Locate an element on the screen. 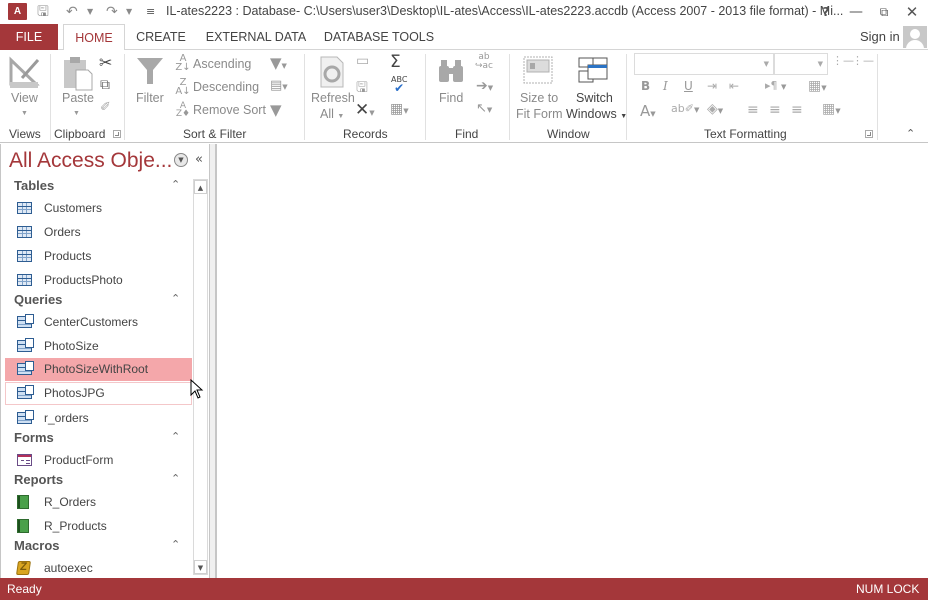 This screenshot has height=600, width=928. nav-item-r-orders-report: R_Orders is located at coordinates (98, 502).